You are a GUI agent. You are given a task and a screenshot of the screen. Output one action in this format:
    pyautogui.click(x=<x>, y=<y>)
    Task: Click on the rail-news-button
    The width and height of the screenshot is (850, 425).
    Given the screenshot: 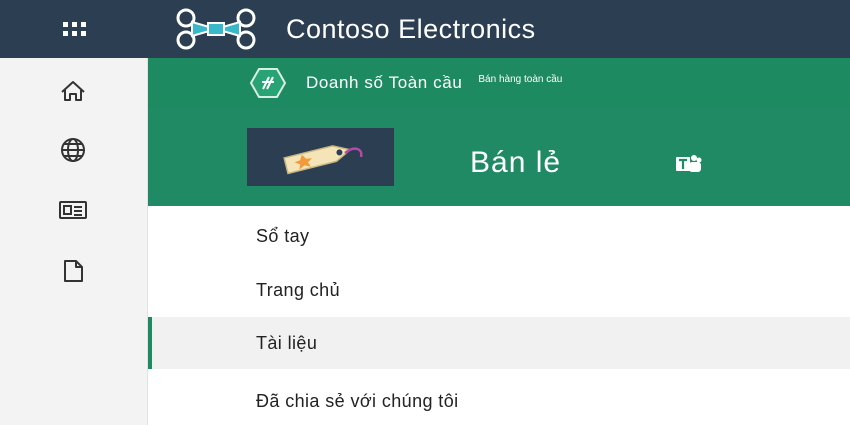 What is the action you would take?
    pyautogui.click(x=73, y=210)
    